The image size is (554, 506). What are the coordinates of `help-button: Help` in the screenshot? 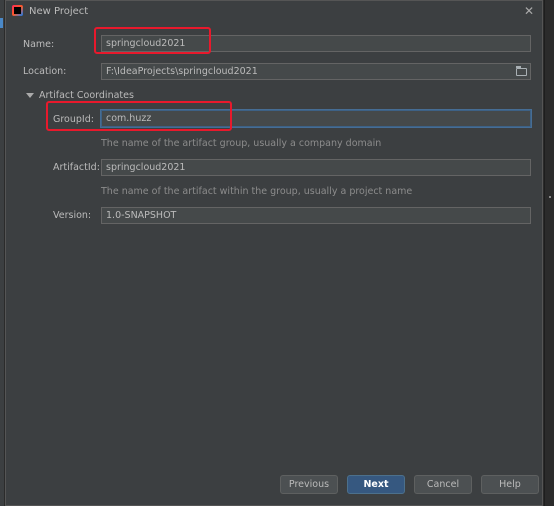 It's located at (510, 484).